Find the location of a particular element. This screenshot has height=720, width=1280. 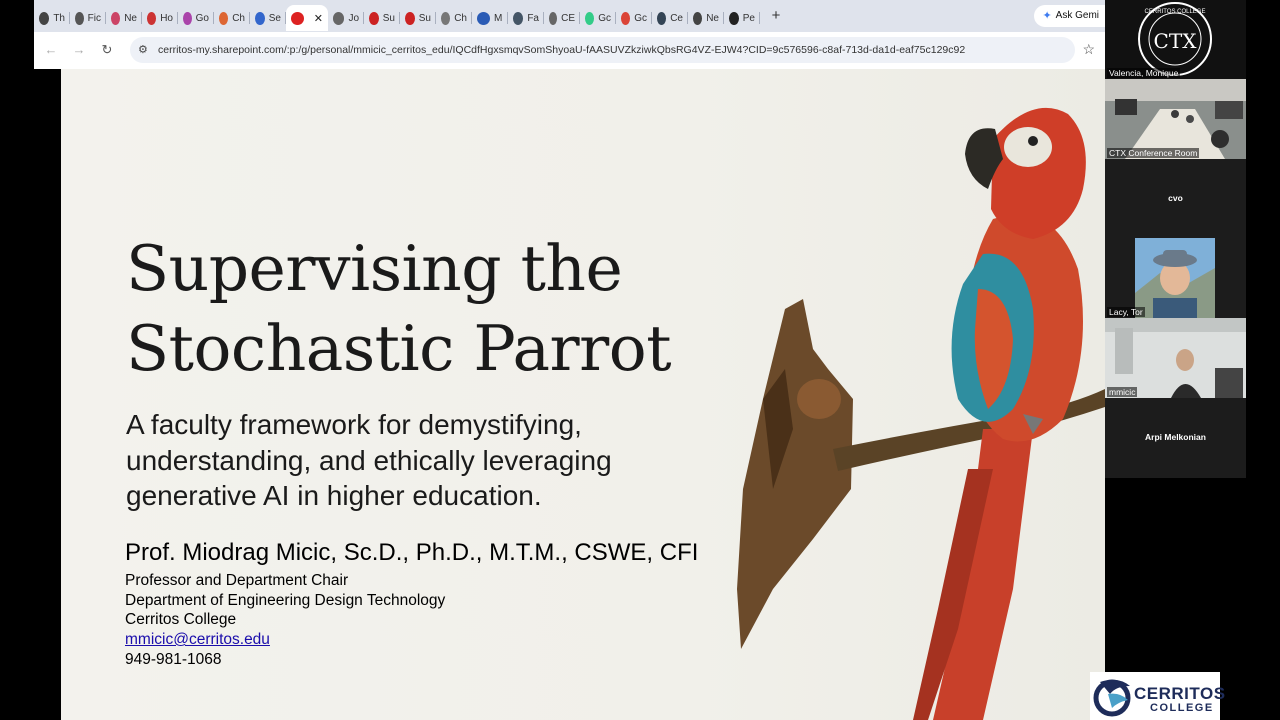

participant-name: Lacy, Tor is located at coordinates (1126, 312).